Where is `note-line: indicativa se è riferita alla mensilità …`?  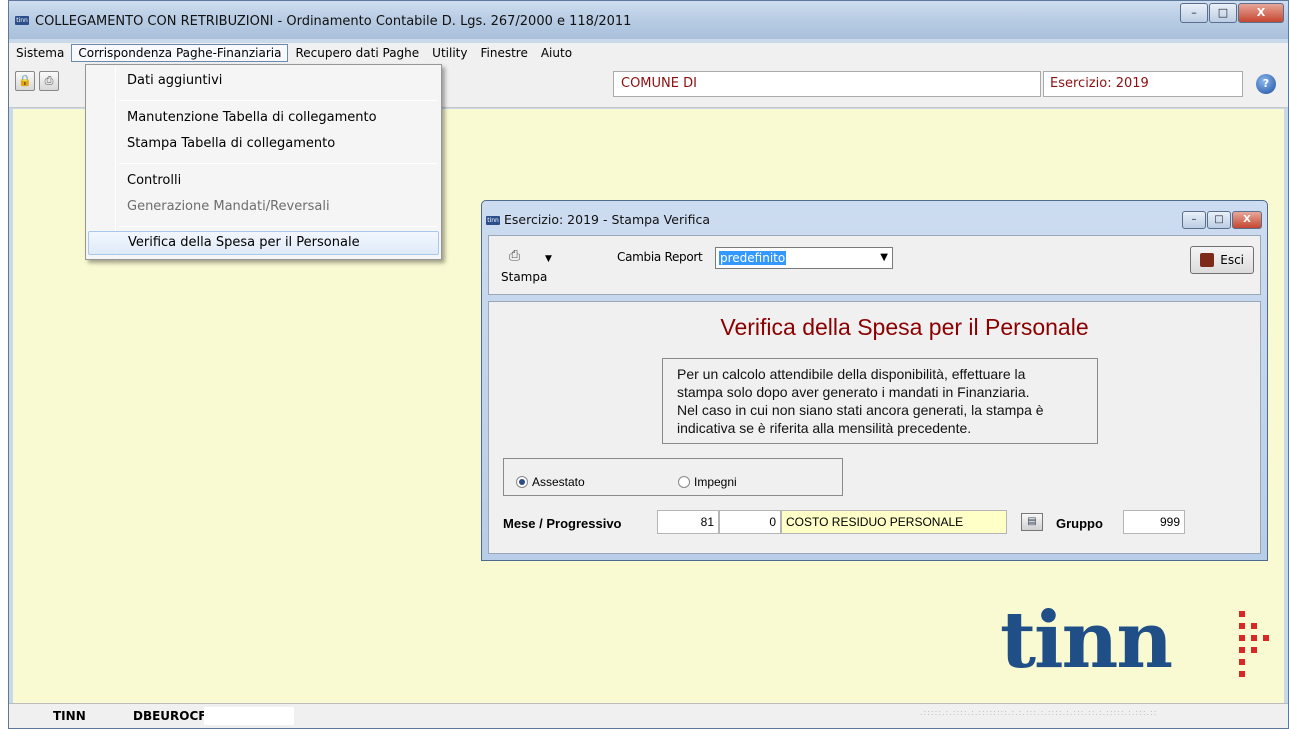
note-line: indicativa se è riferita alla mensilità … is located at coordinates (824, 428).